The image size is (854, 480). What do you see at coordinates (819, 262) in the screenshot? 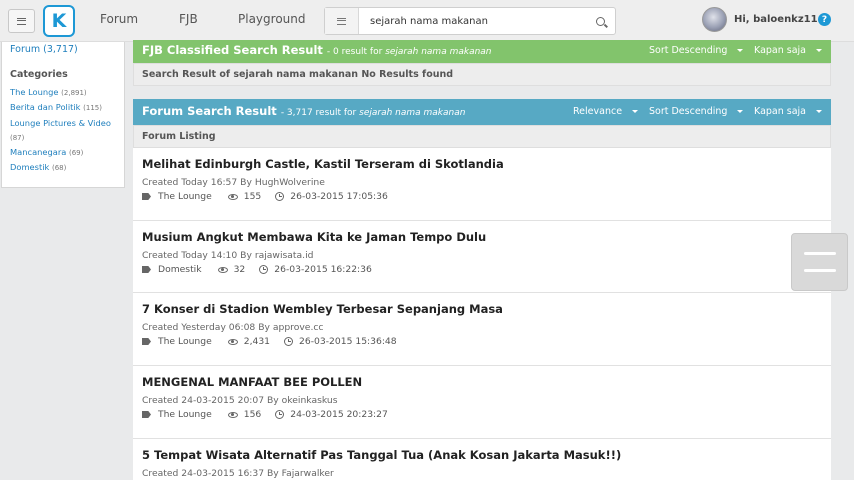
I see `floating-menu-button` at bounding box center [819, 262].